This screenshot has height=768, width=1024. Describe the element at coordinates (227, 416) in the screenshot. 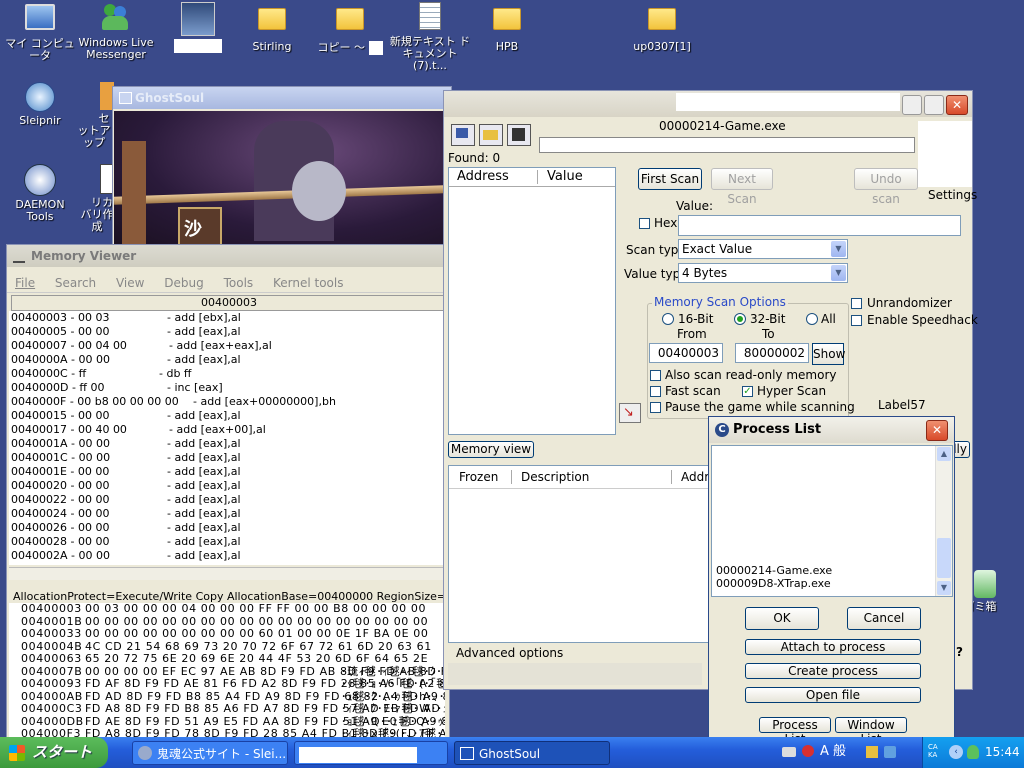

I see `table-row: 00400015 - 00 00 - add [eax],al` at that location.